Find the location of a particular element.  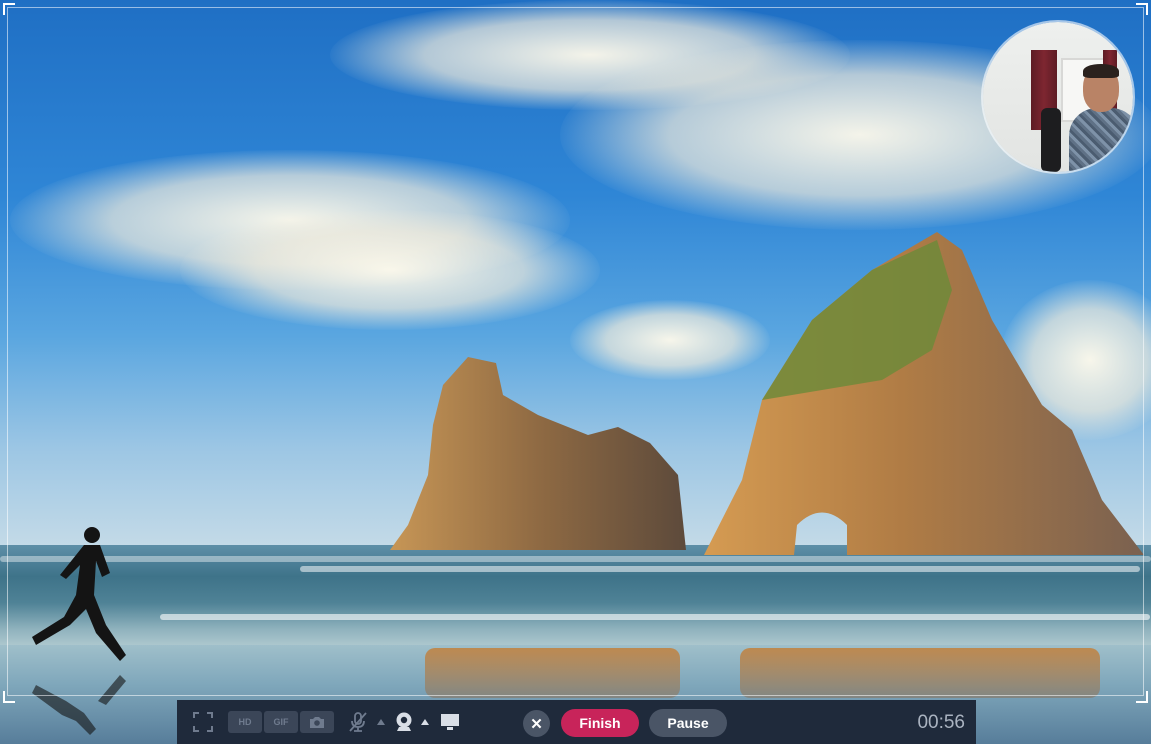

resize-handle-bottom-right is located at coordinates (1142, 697).